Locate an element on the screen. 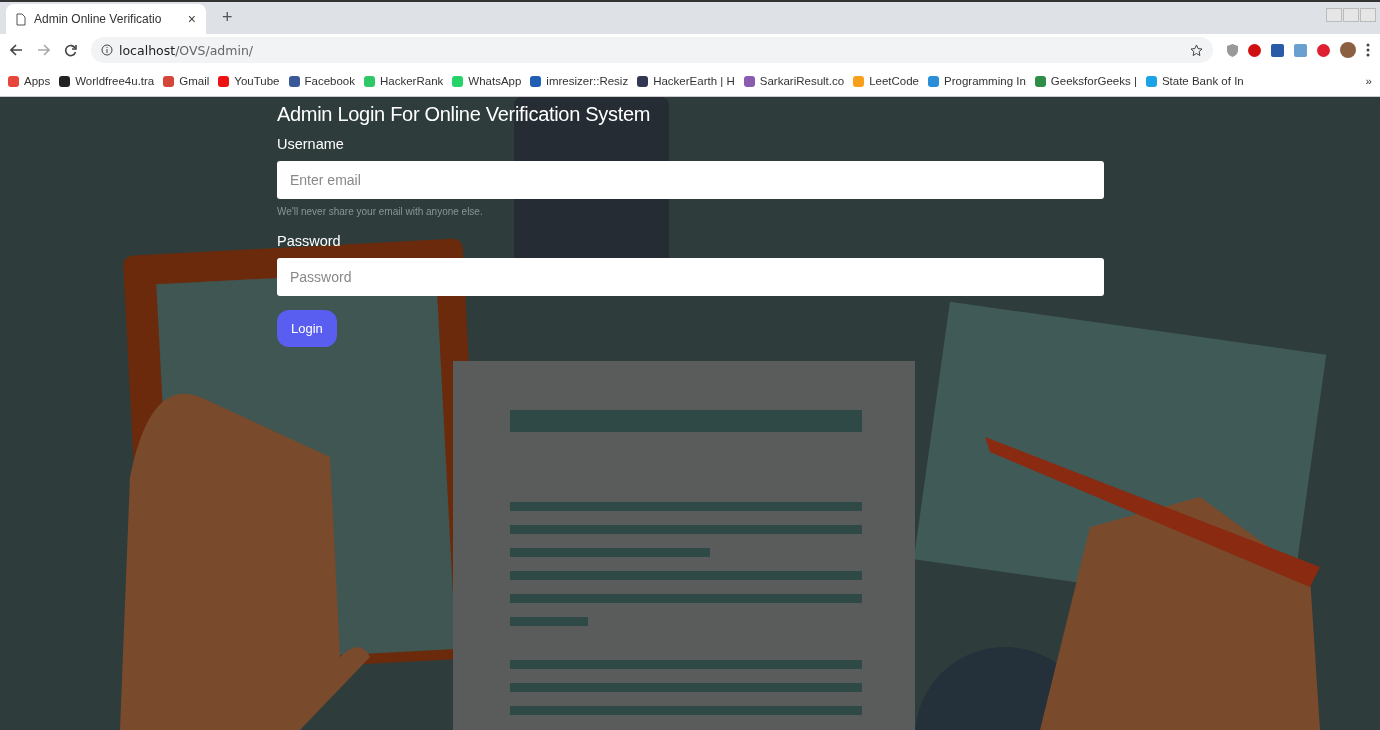 The width and height of the screenshot is (1380, 730). bookmark: Programming In is located at coordinates (977, 81).